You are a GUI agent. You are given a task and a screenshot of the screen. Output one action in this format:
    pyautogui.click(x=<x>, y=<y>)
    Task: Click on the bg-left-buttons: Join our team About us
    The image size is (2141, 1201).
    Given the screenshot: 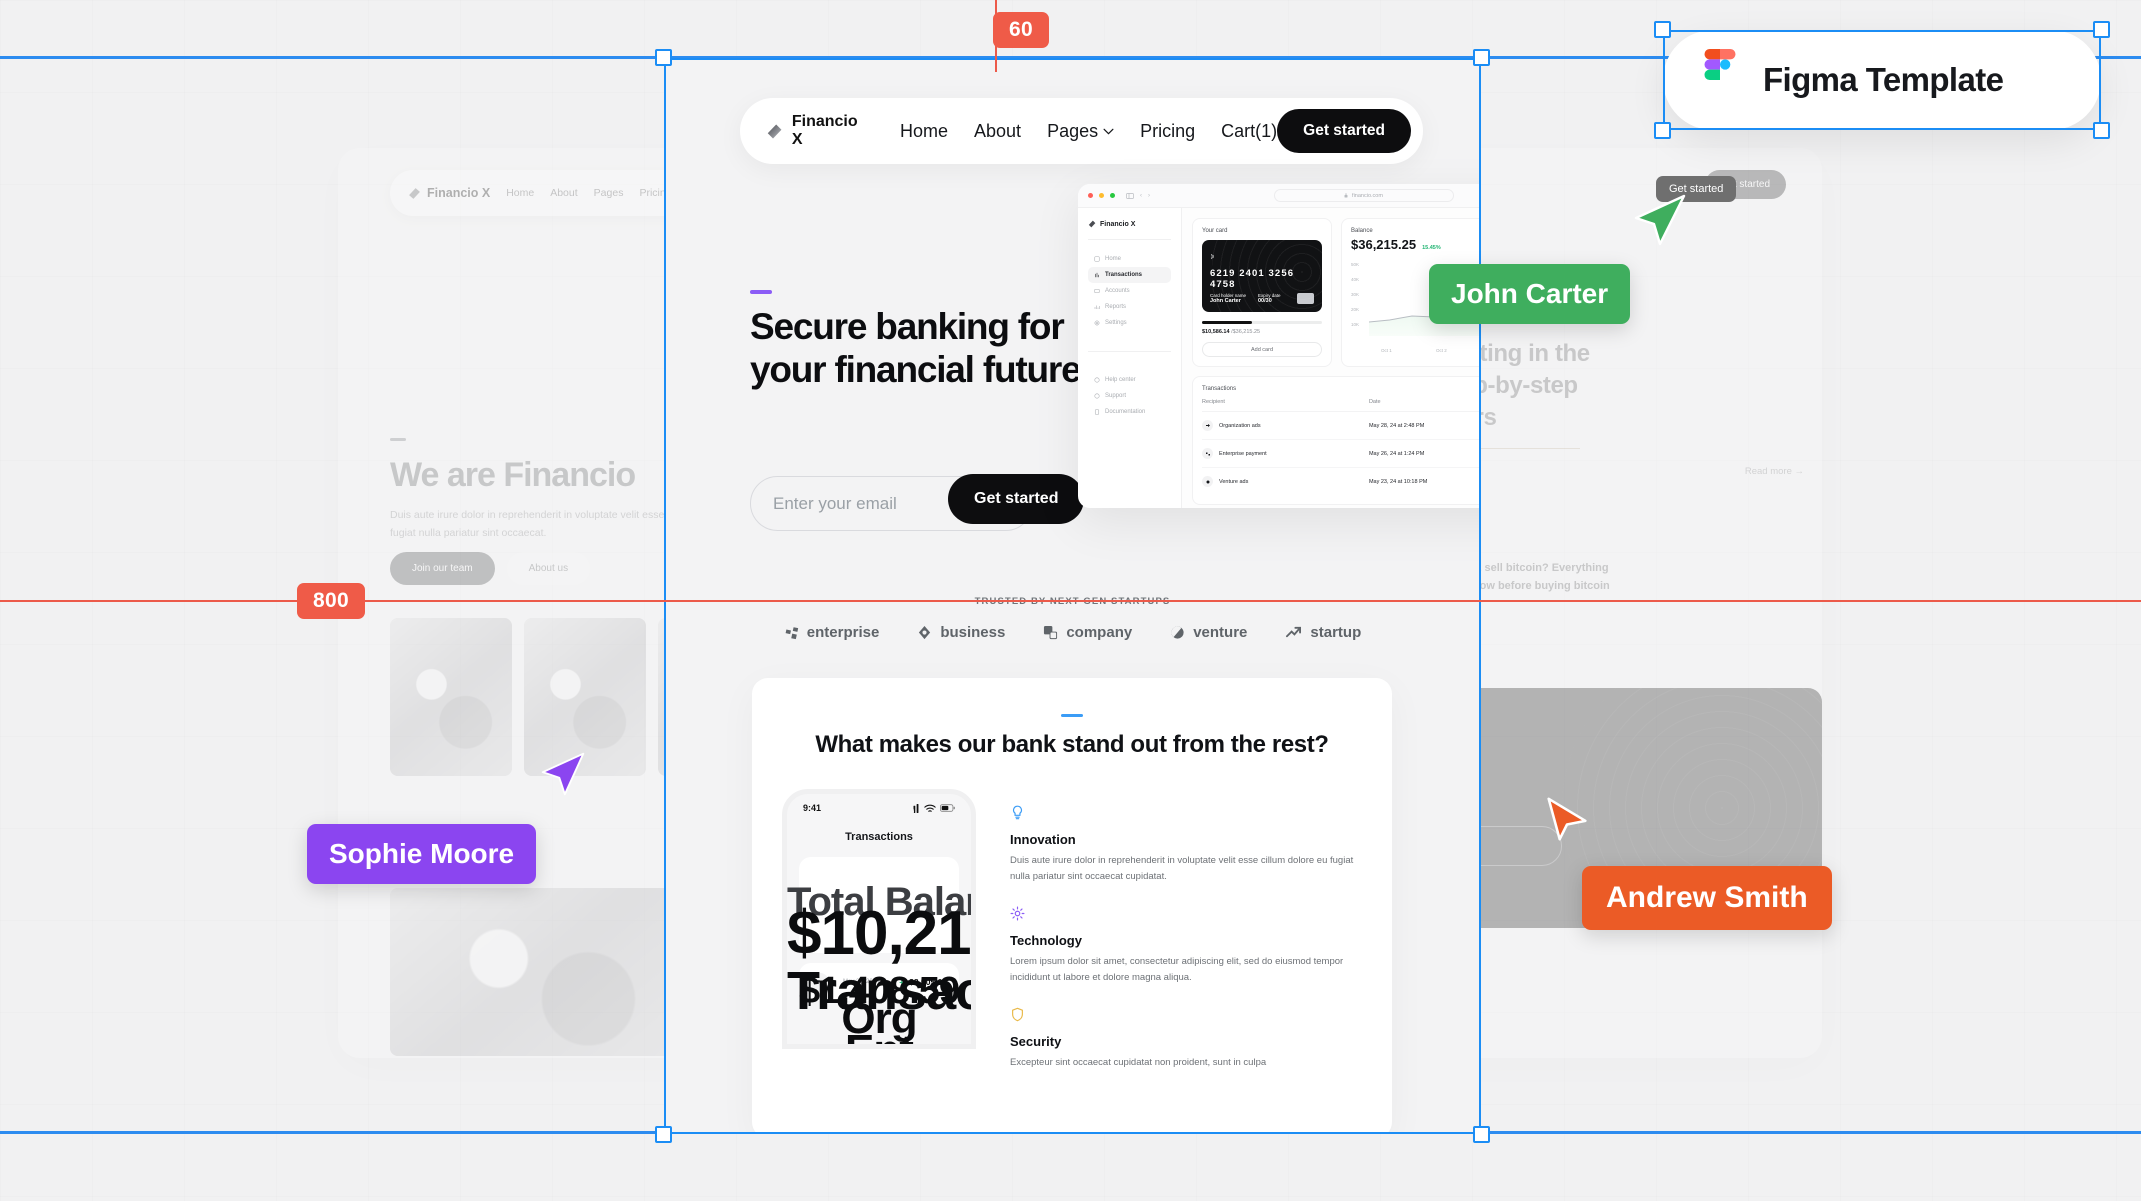 What is the action you would take?
    pyautogui.click(x=490, y=568)
    